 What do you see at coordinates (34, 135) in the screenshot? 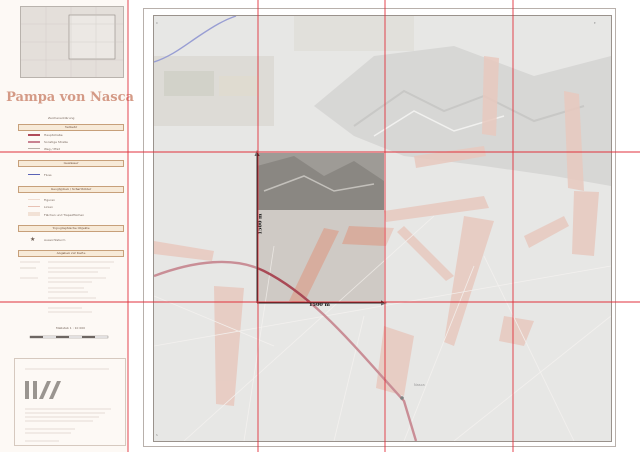
I see `swatch-main-road` at bounding box center [34, 135].